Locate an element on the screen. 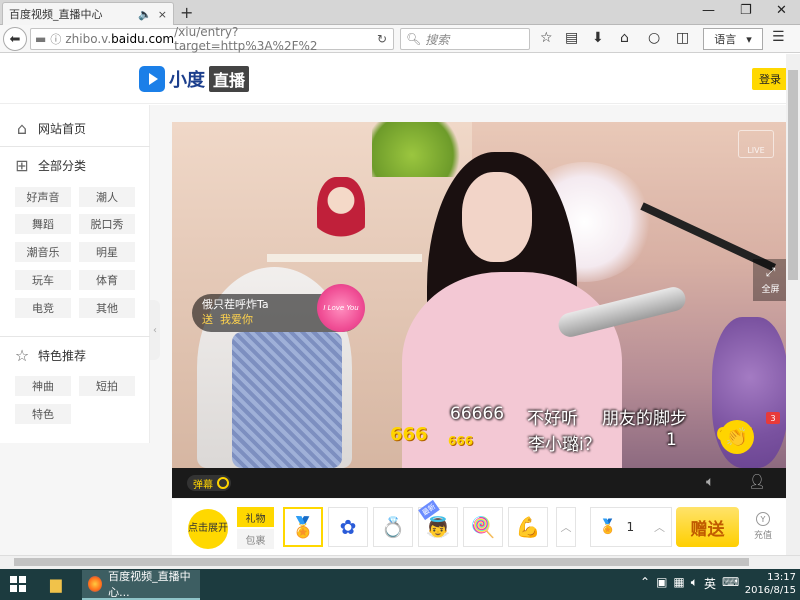  chair-seat-image is located at coordinates (287, 400).